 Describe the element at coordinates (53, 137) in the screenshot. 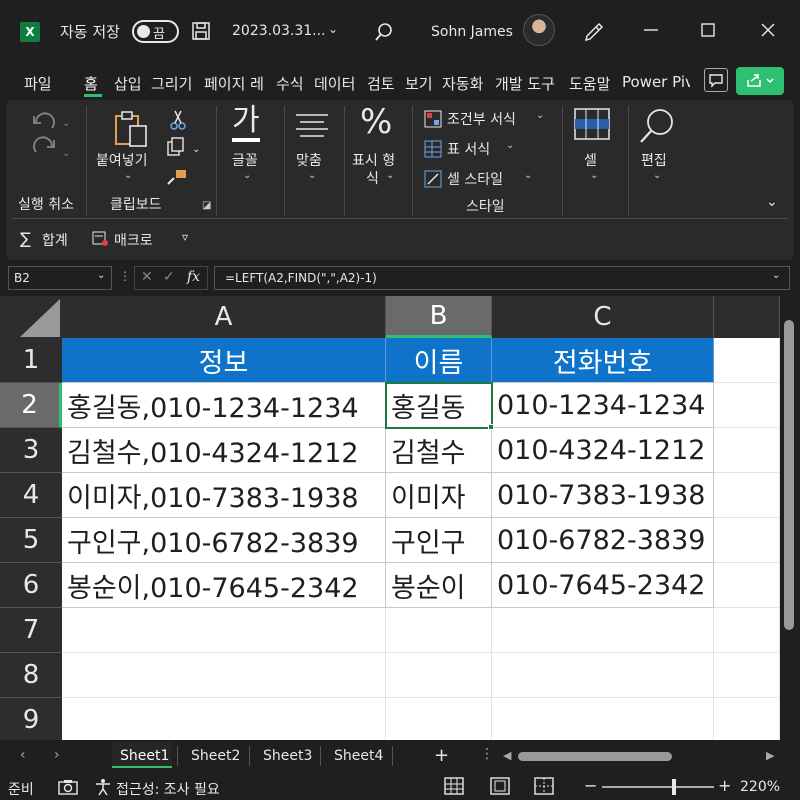

I see `undo-icon: ⌄⌄` at that location.